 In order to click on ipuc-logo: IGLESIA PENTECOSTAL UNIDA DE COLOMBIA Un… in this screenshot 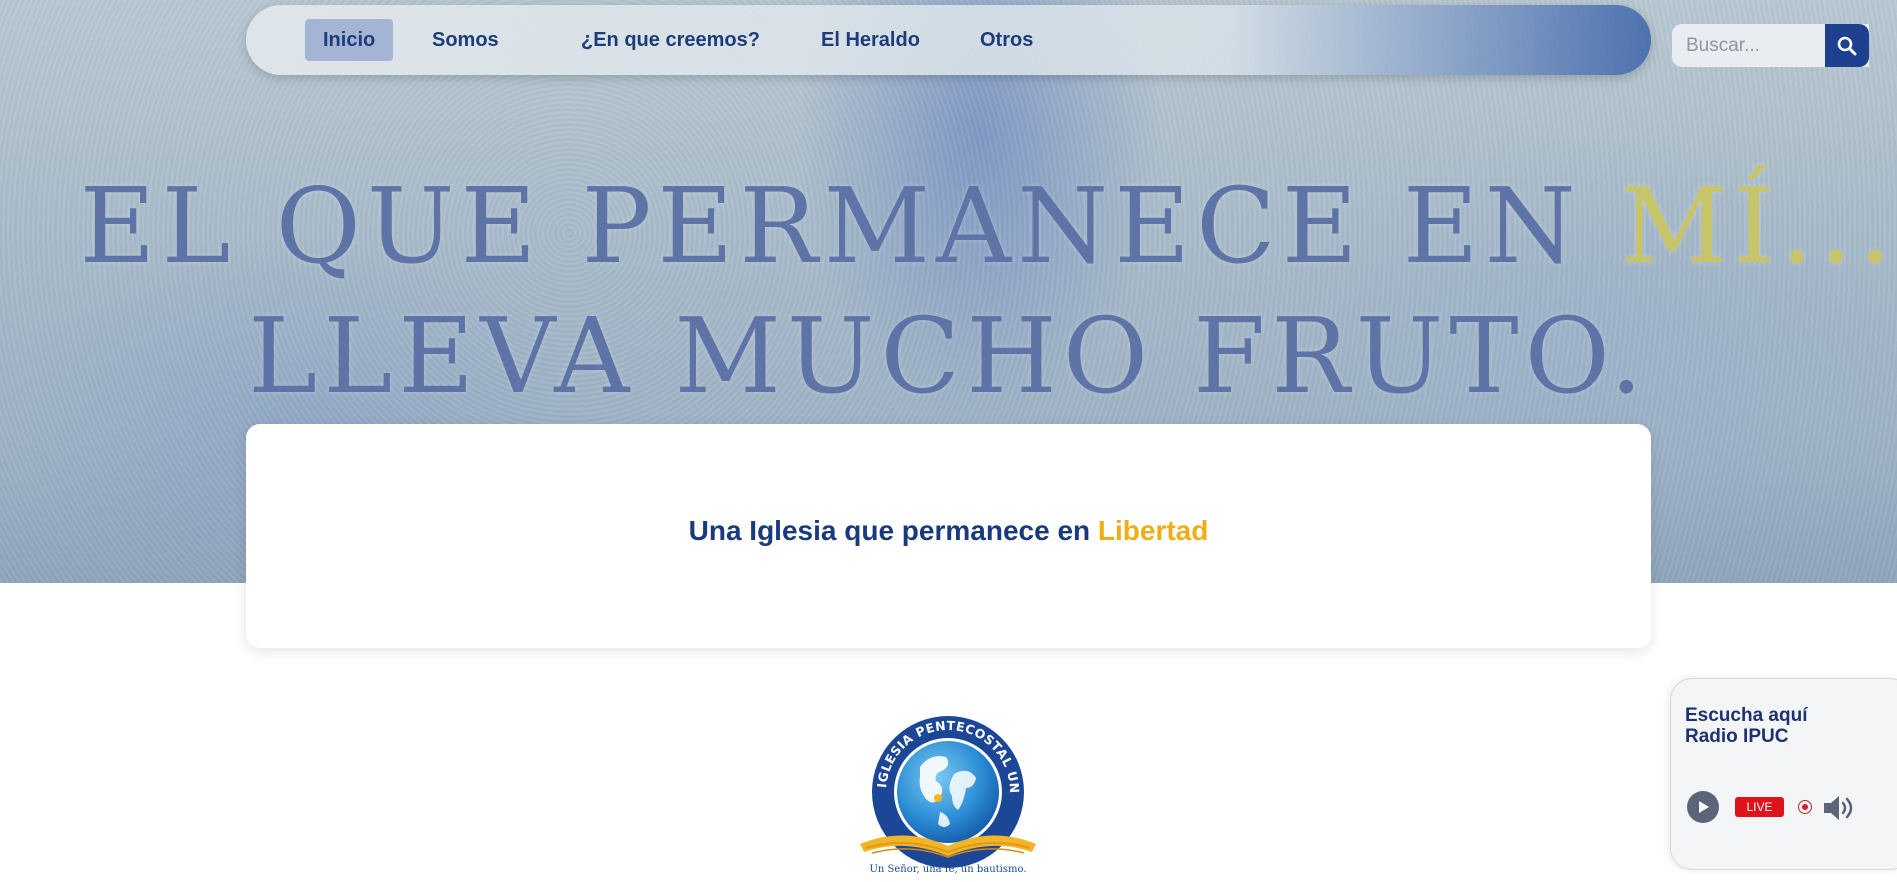, I will do `click(945, 788)`.